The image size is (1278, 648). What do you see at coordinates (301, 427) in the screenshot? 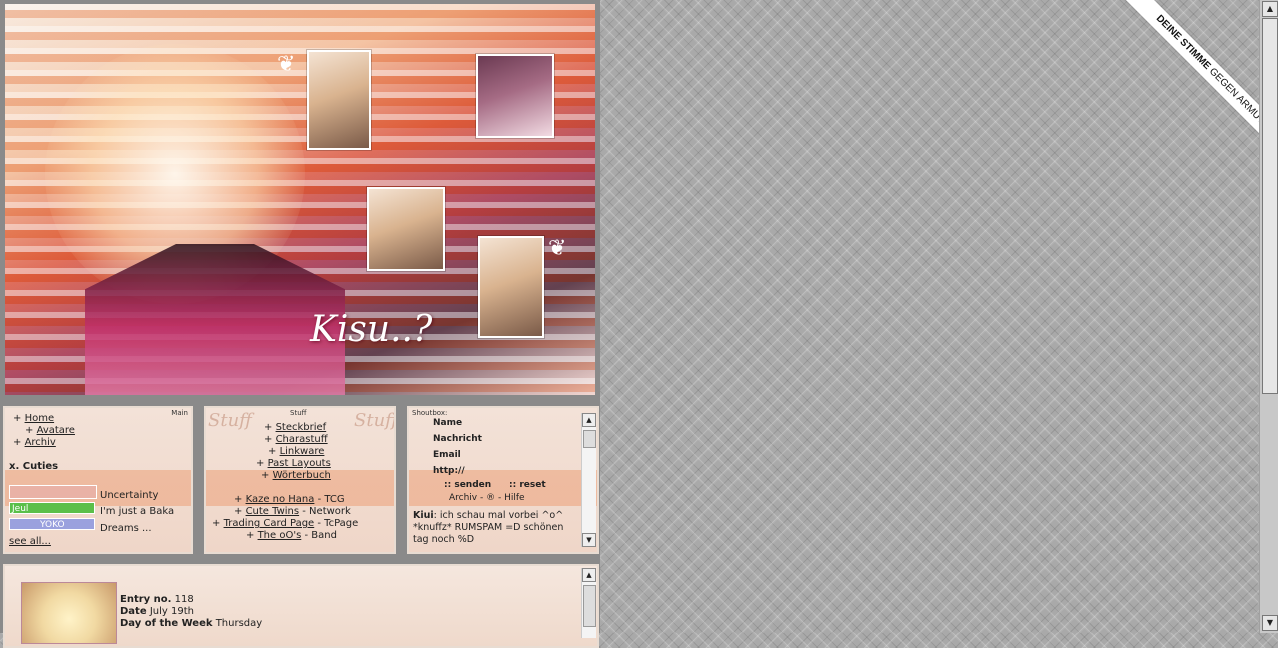
I see `steckbrief-link: Steckbrief` at bounding box center [301, 427].